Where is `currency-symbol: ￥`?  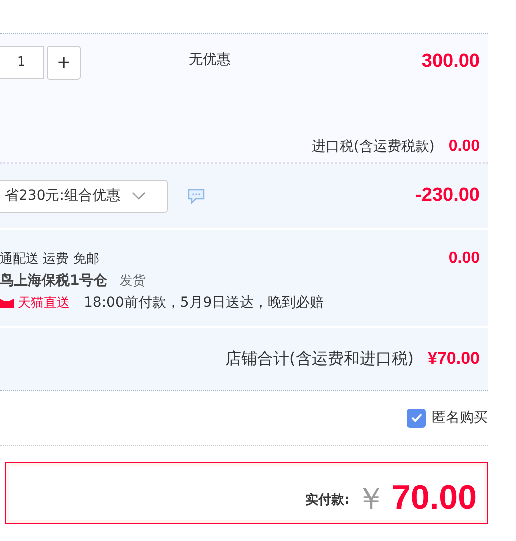
currency-symbol: ￥ is located at coordinates (371, 500).